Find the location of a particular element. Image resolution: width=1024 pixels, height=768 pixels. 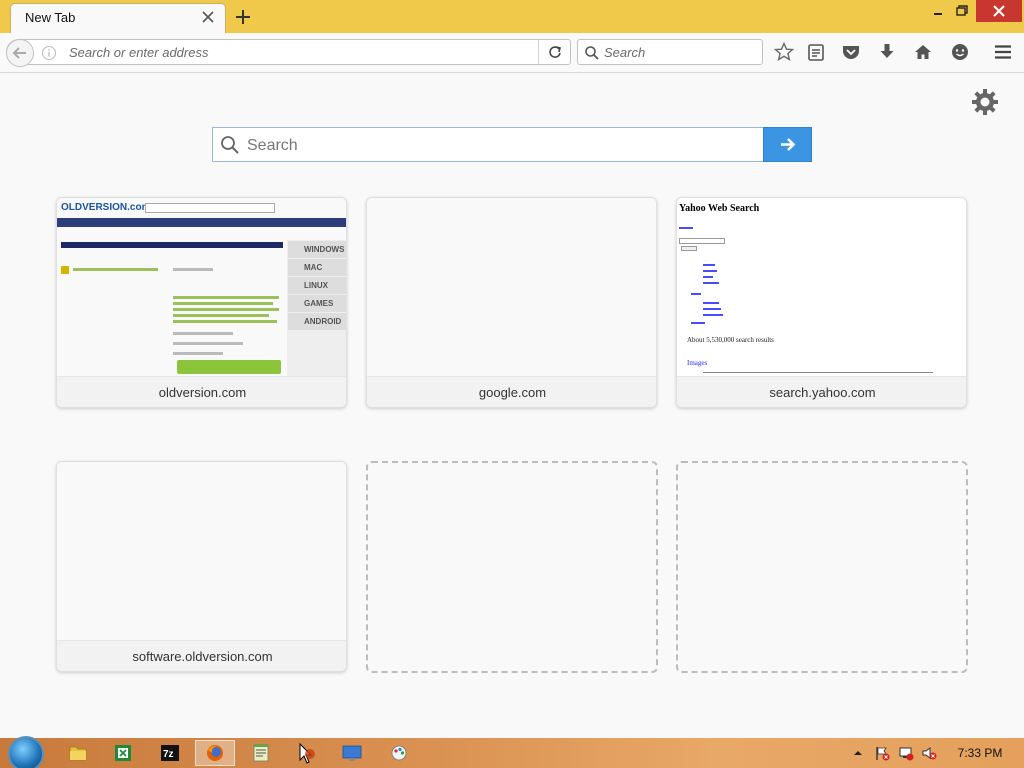

hello-chat-icon is located at coordinates (960, 52).